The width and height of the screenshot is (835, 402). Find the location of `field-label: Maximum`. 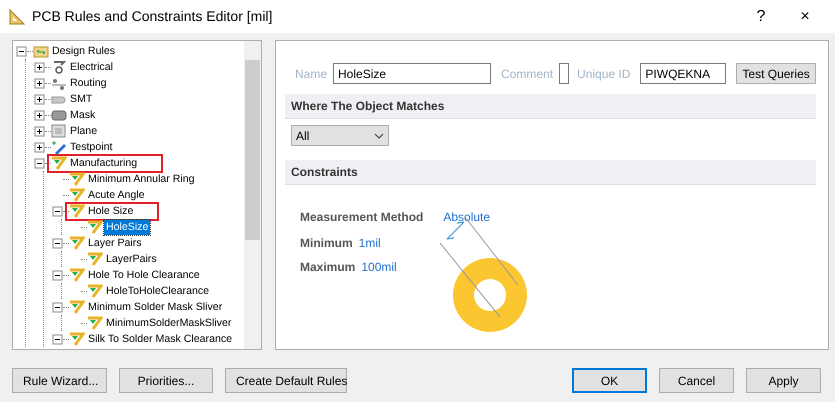

field-label: Maximum is located at coordinates (328, 267).